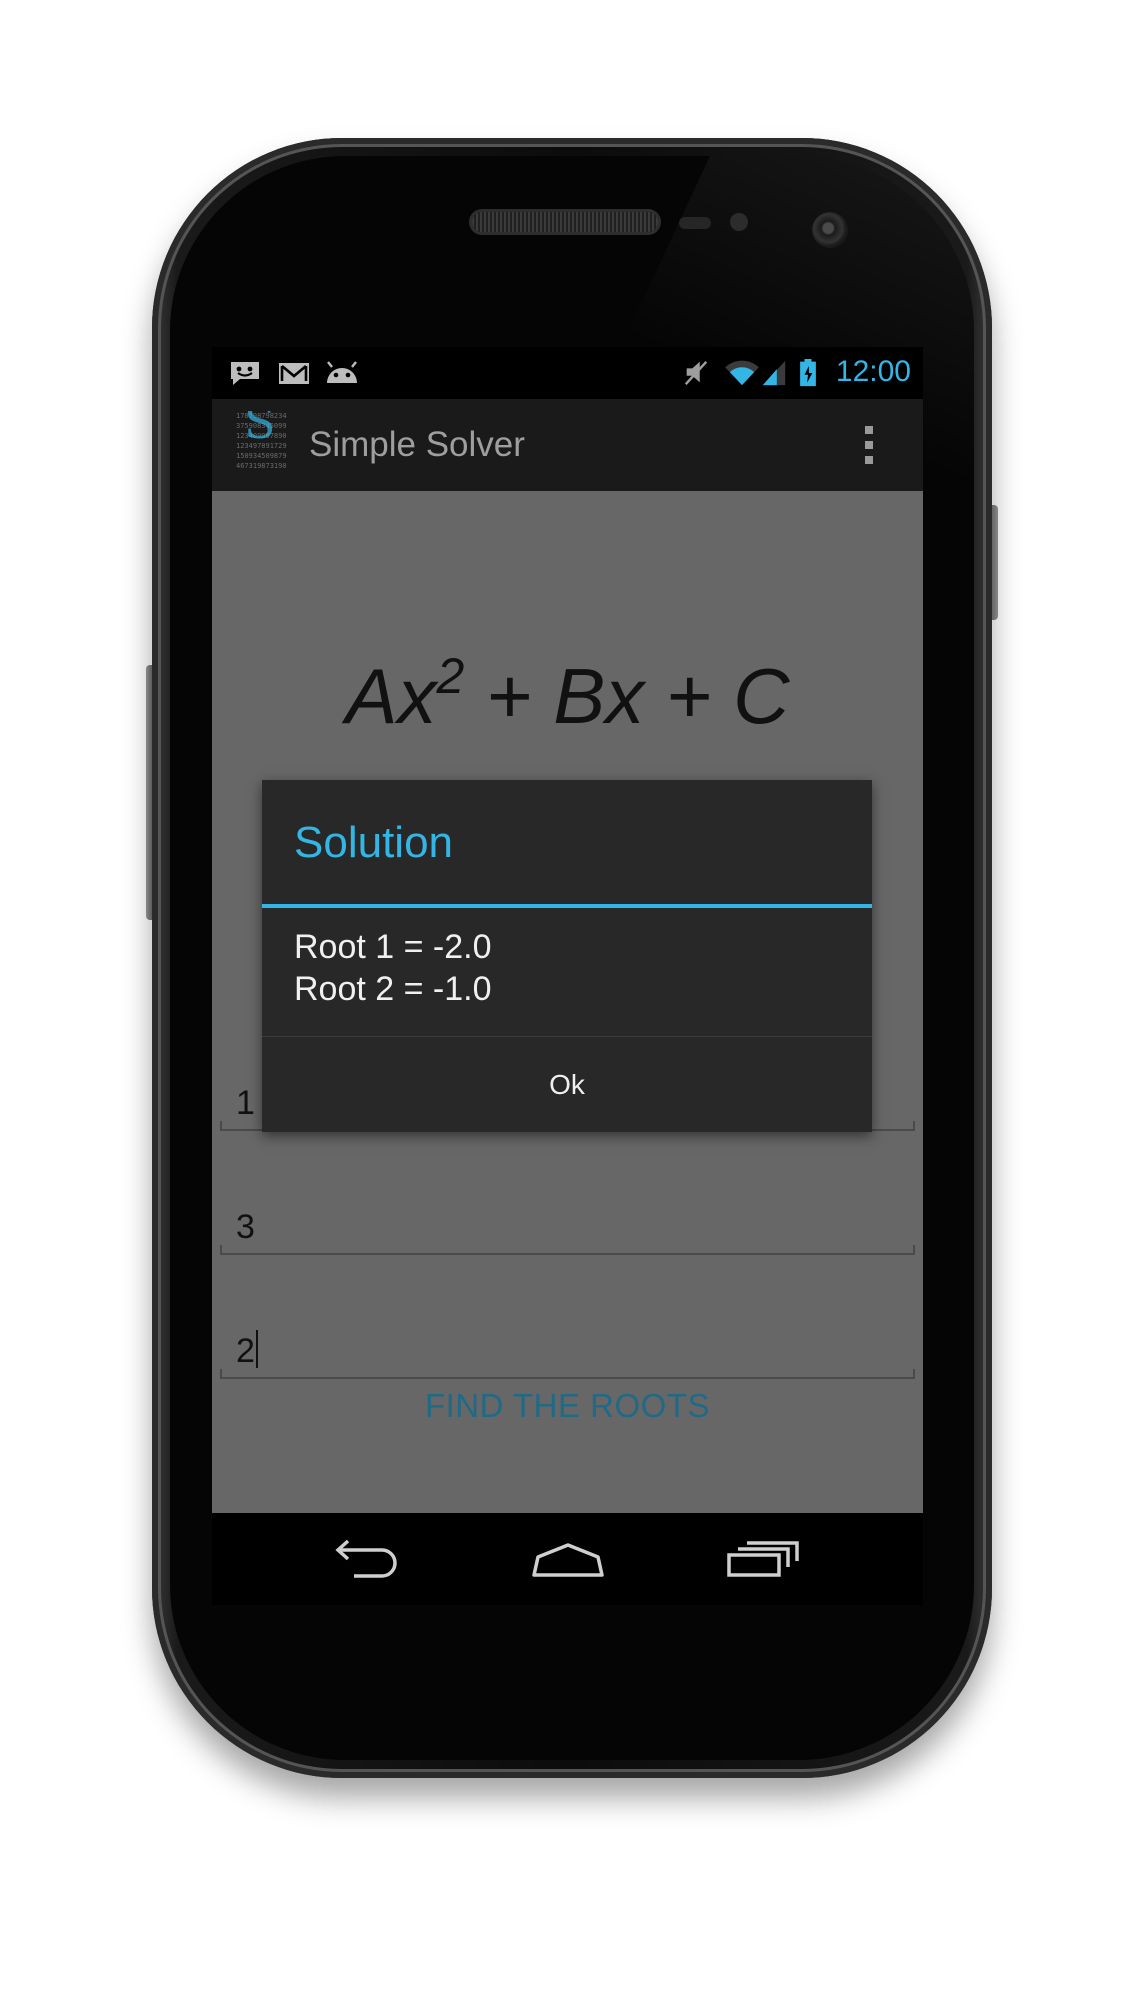 This screenshot has height=1994, width=1148. What do you see at coordinates (245, 373) in the screenshot?
I see `talk-icon` at bounding box center [245, 373].